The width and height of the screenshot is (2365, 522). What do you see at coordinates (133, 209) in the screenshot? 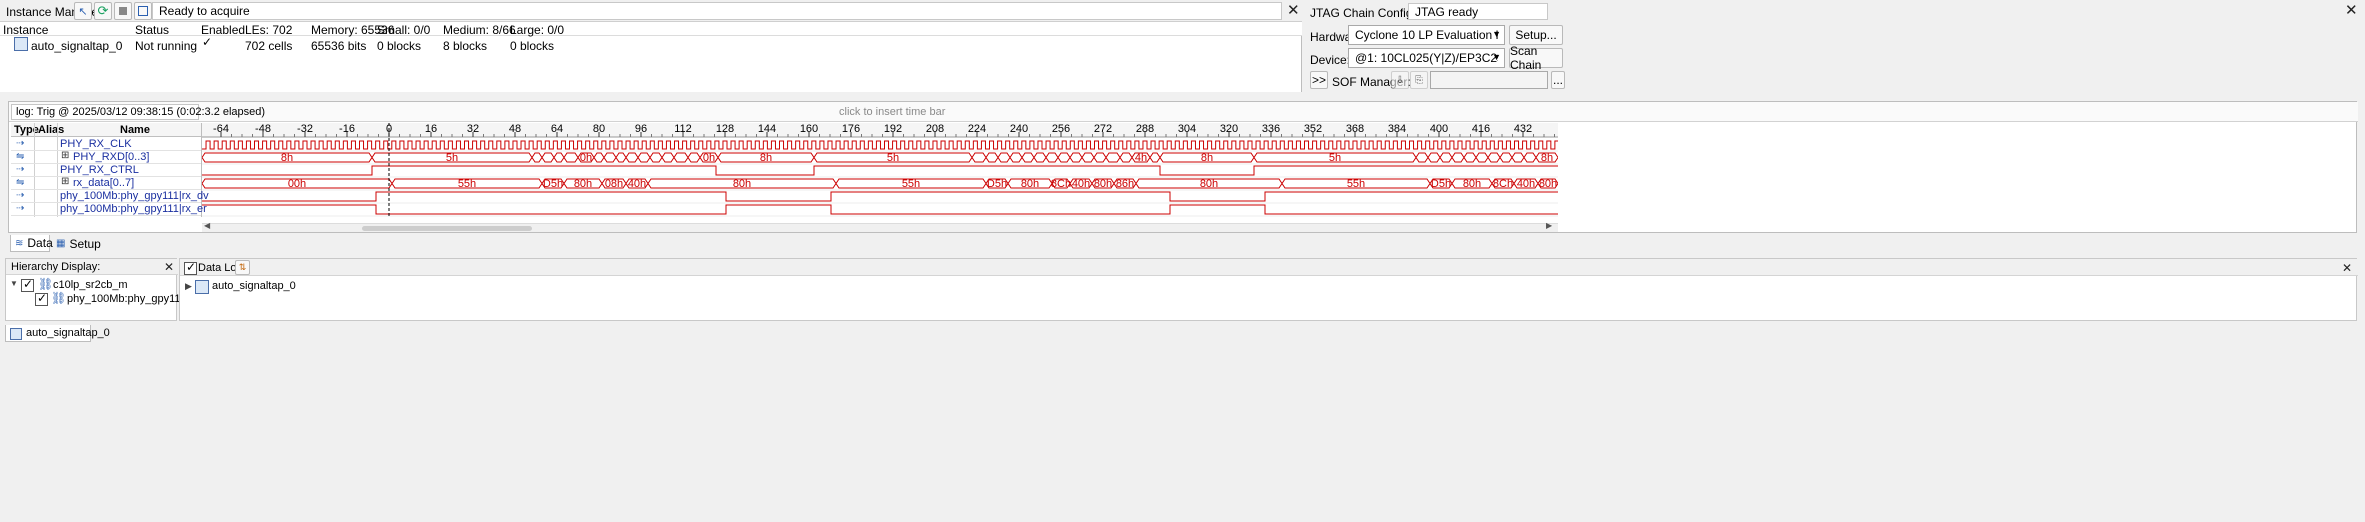
I see `signal-name: phy_100Mb:phy_gpy111|rx_er` at bounding box center [133, 209].